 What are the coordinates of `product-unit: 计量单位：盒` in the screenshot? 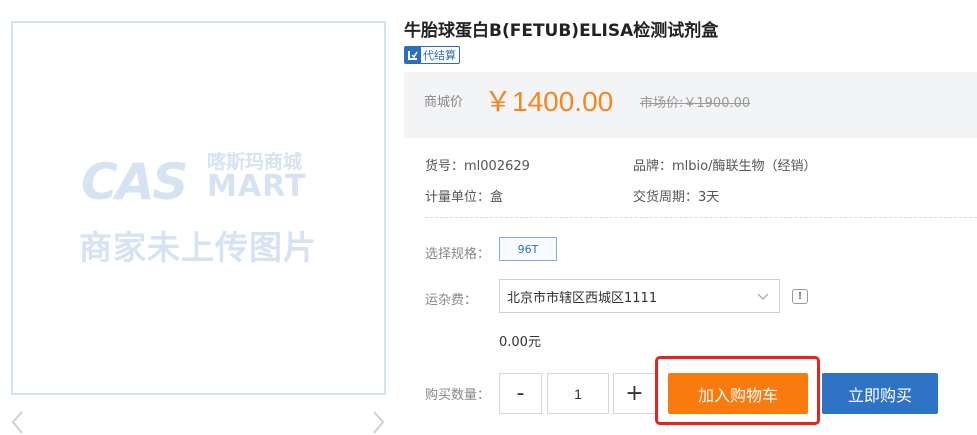 It's located at (464, 197).